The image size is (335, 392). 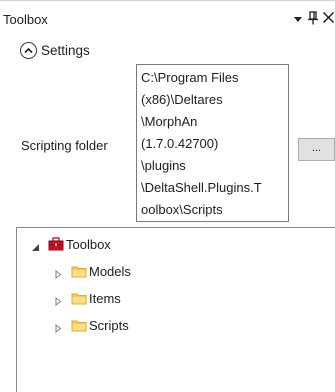 I want to click on panel-title: Toolbox, so click(x=25, y=19).